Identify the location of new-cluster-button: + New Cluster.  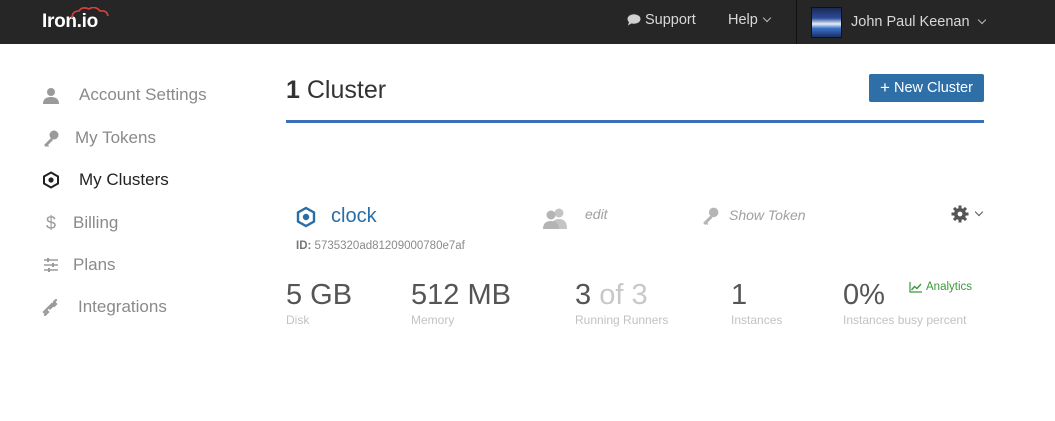
(926, 88).